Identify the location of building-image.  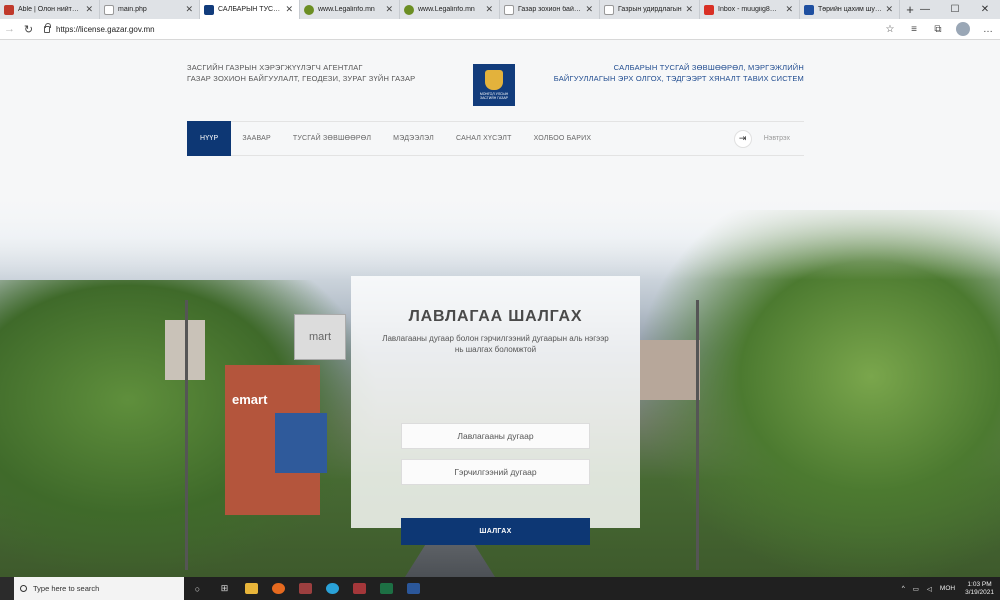
(670, 370).